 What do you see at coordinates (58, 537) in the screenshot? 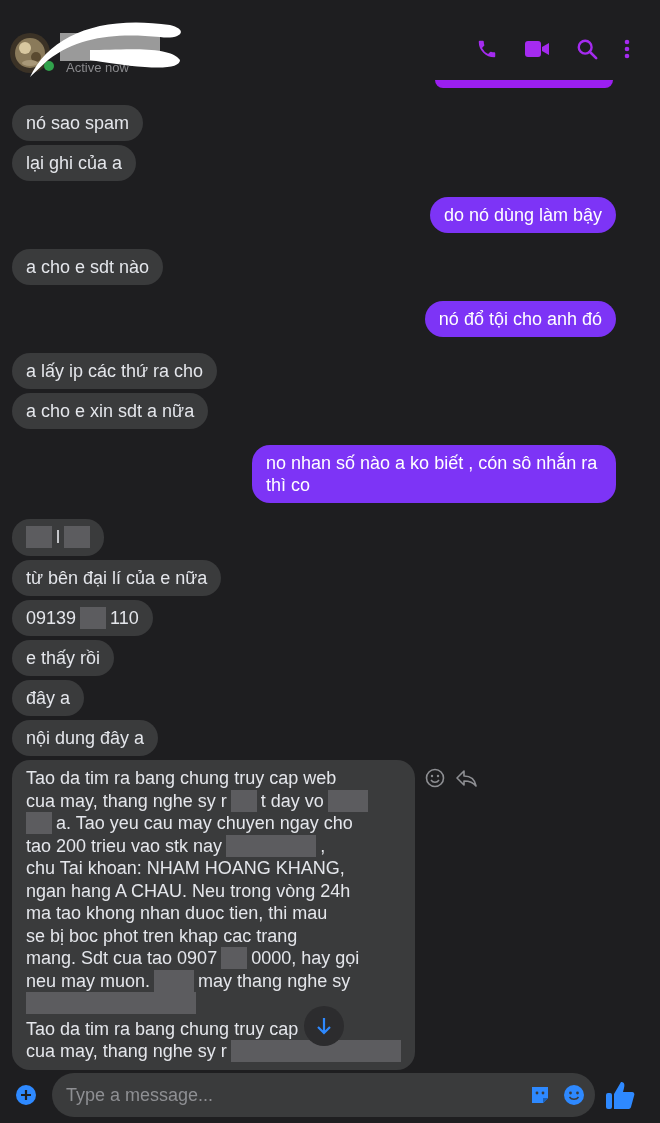
I see `message-text: l` at bounding box center [58, 537].